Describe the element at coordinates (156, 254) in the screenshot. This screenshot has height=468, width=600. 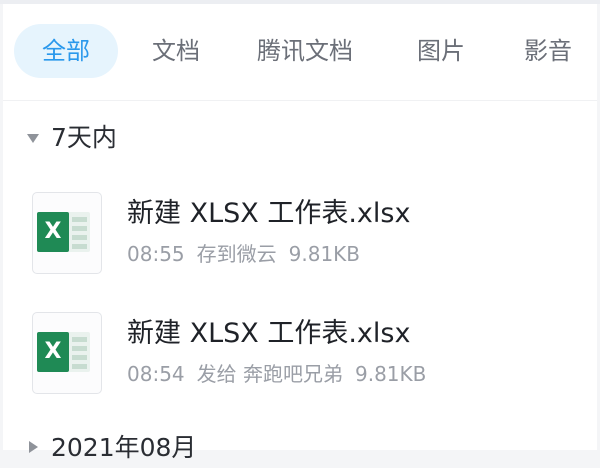
I see `file-time: 08:55` at that location.